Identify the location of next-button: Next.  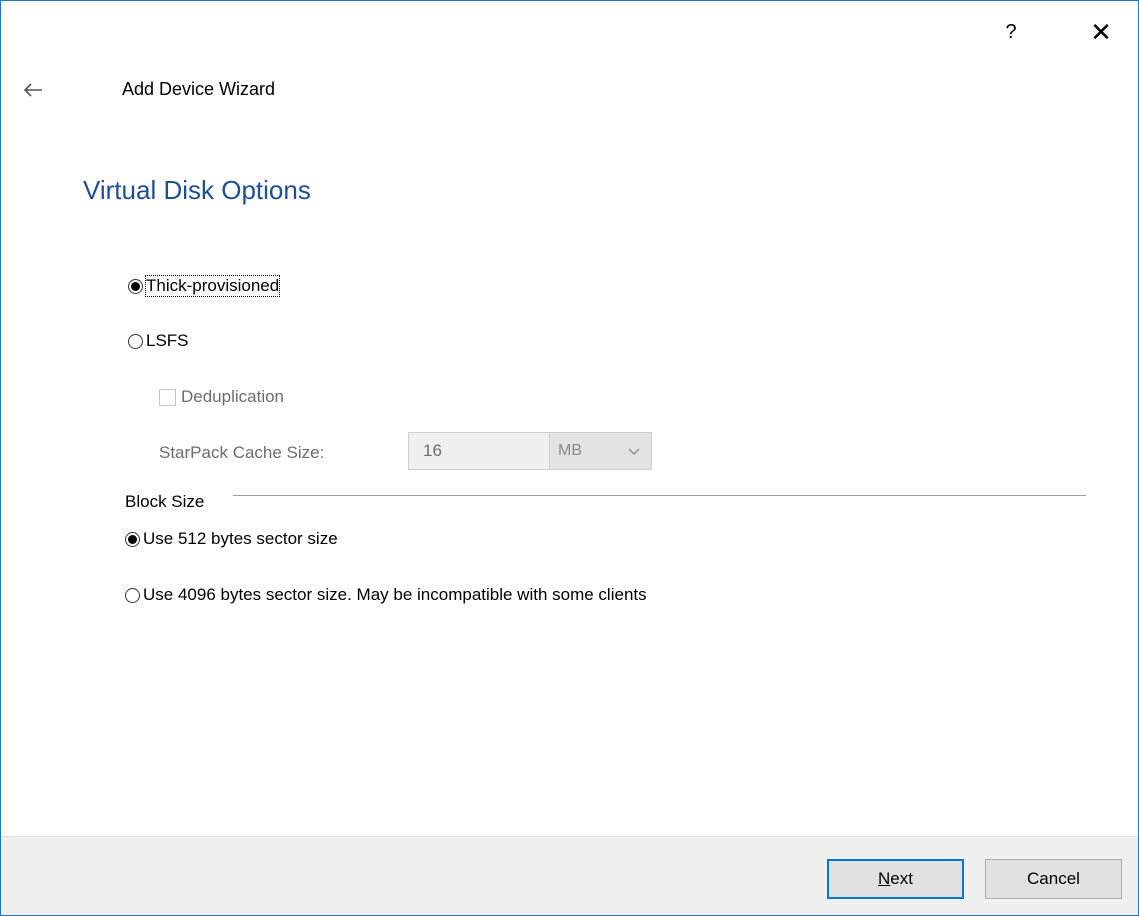
(895, 879).